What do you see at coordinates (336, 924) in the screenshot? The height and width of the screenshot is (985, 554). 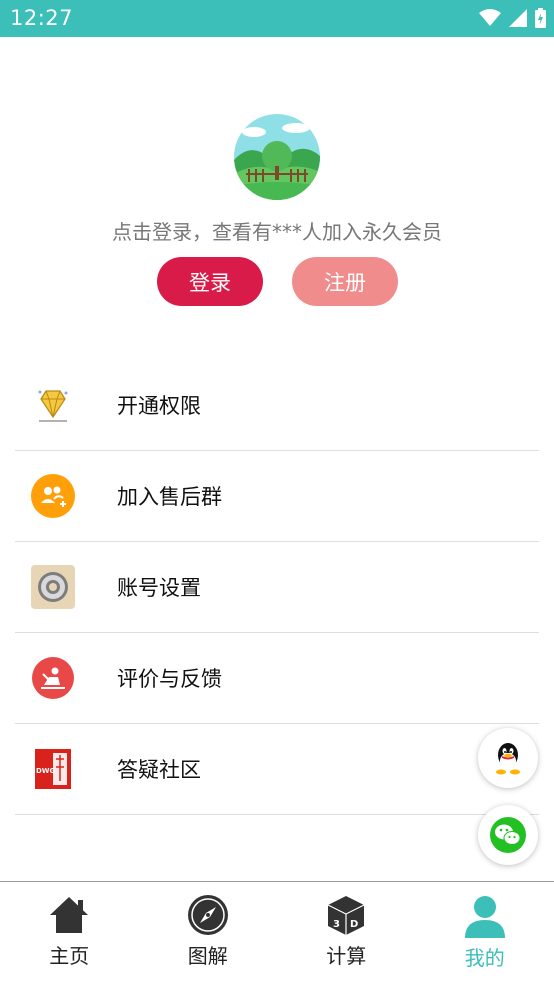 I see `svg-text: 3` at bounding box center [336, 924].